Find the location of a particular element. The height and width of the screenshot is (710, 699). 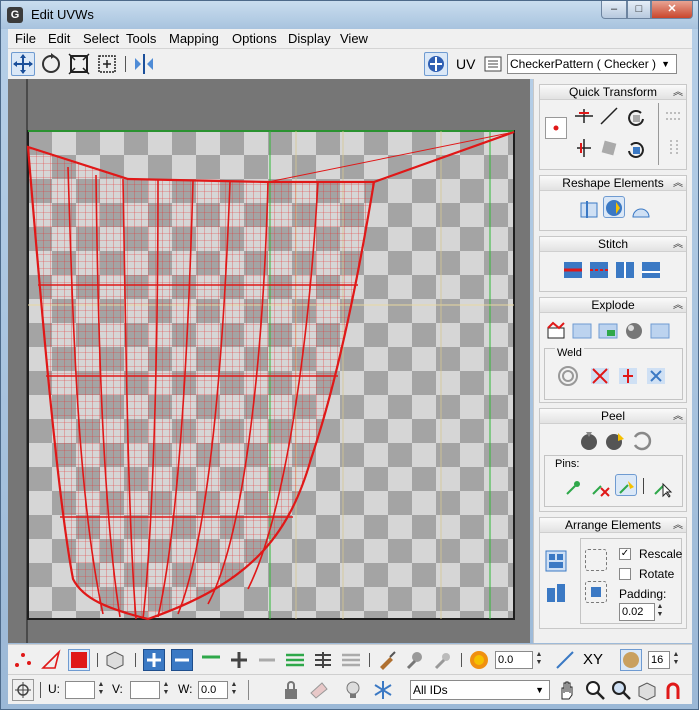

rotate-checkbox is located at coordinates (625, 574).